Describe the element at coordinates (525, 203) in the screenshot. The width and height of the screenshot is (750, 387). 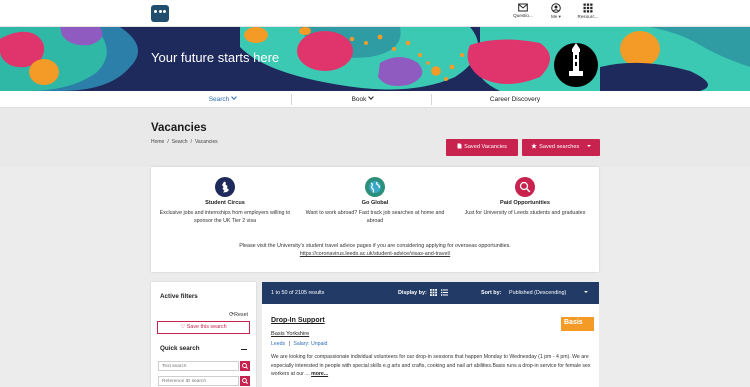
I see `promo-title: Paid Opportunities` at that location.